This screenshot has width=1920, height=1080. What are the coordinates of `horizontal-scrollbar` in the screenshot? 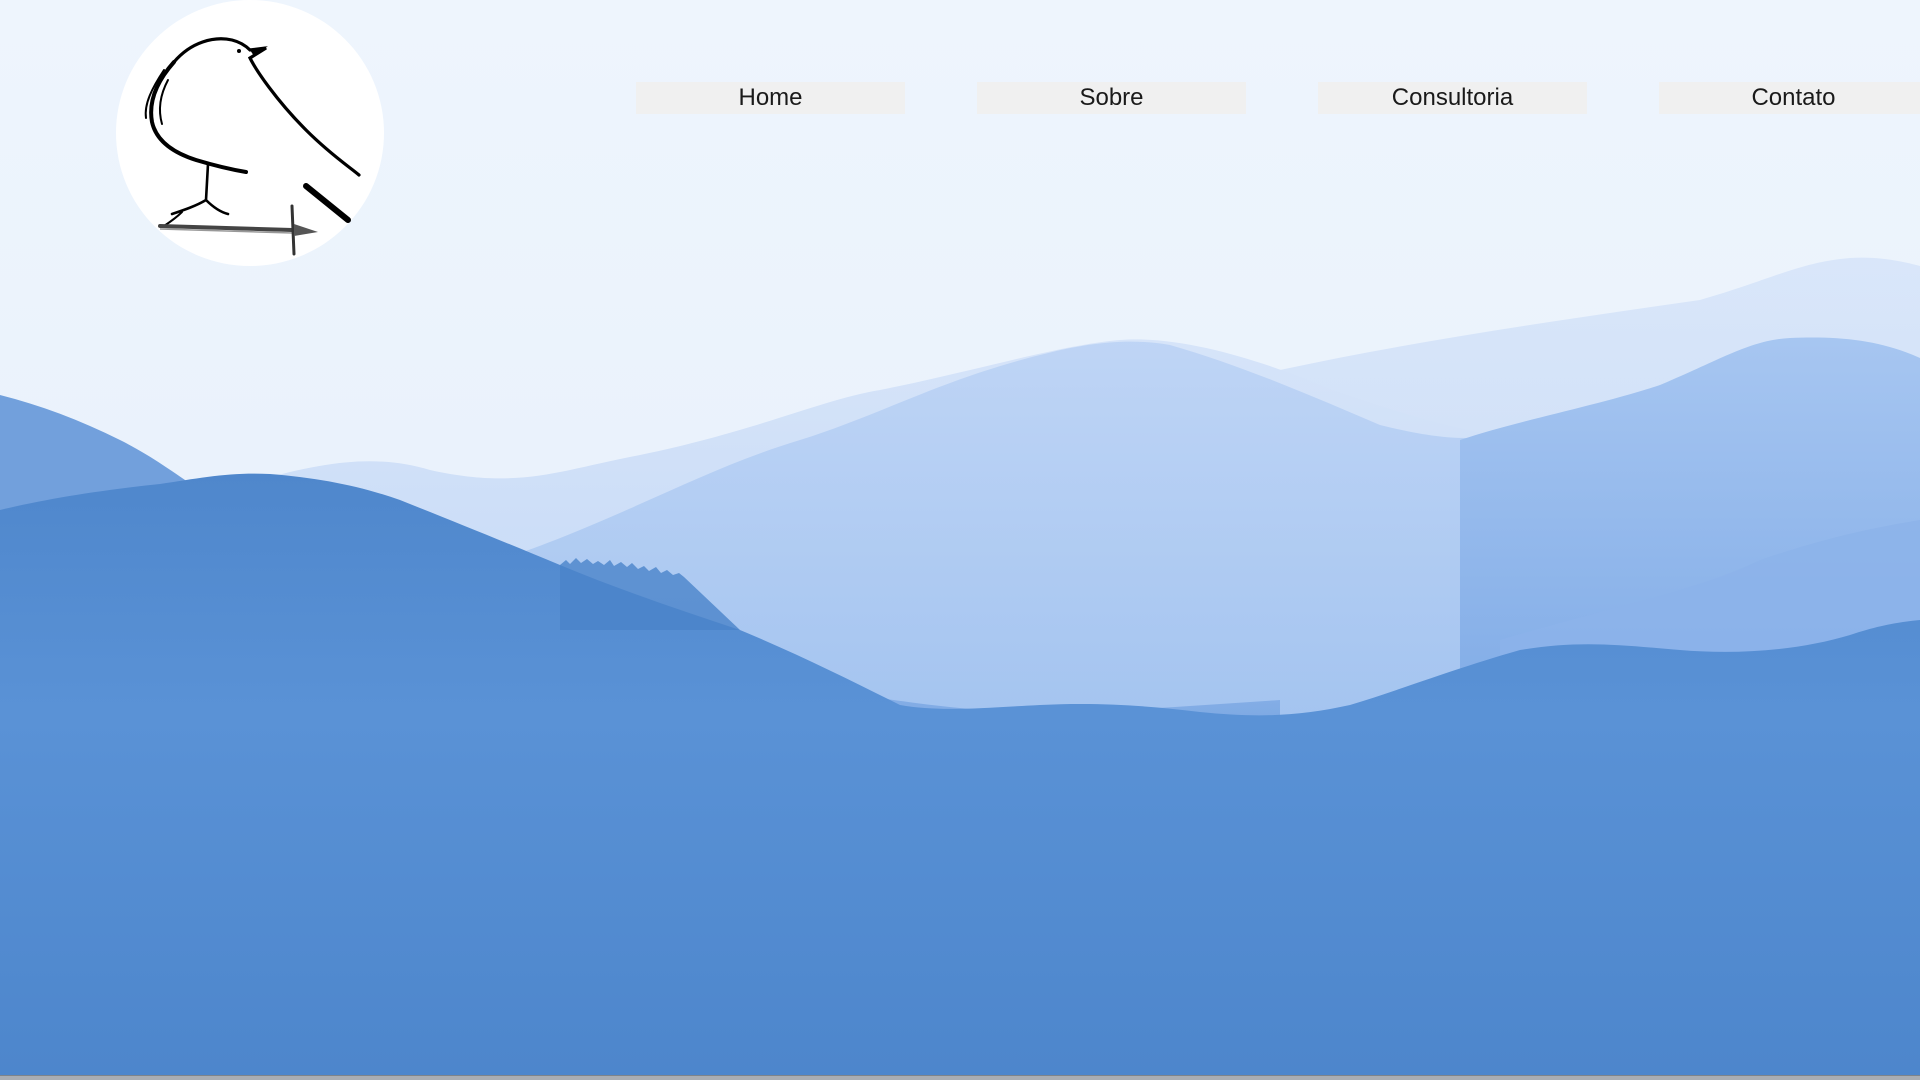 It's located at (960, 1077).